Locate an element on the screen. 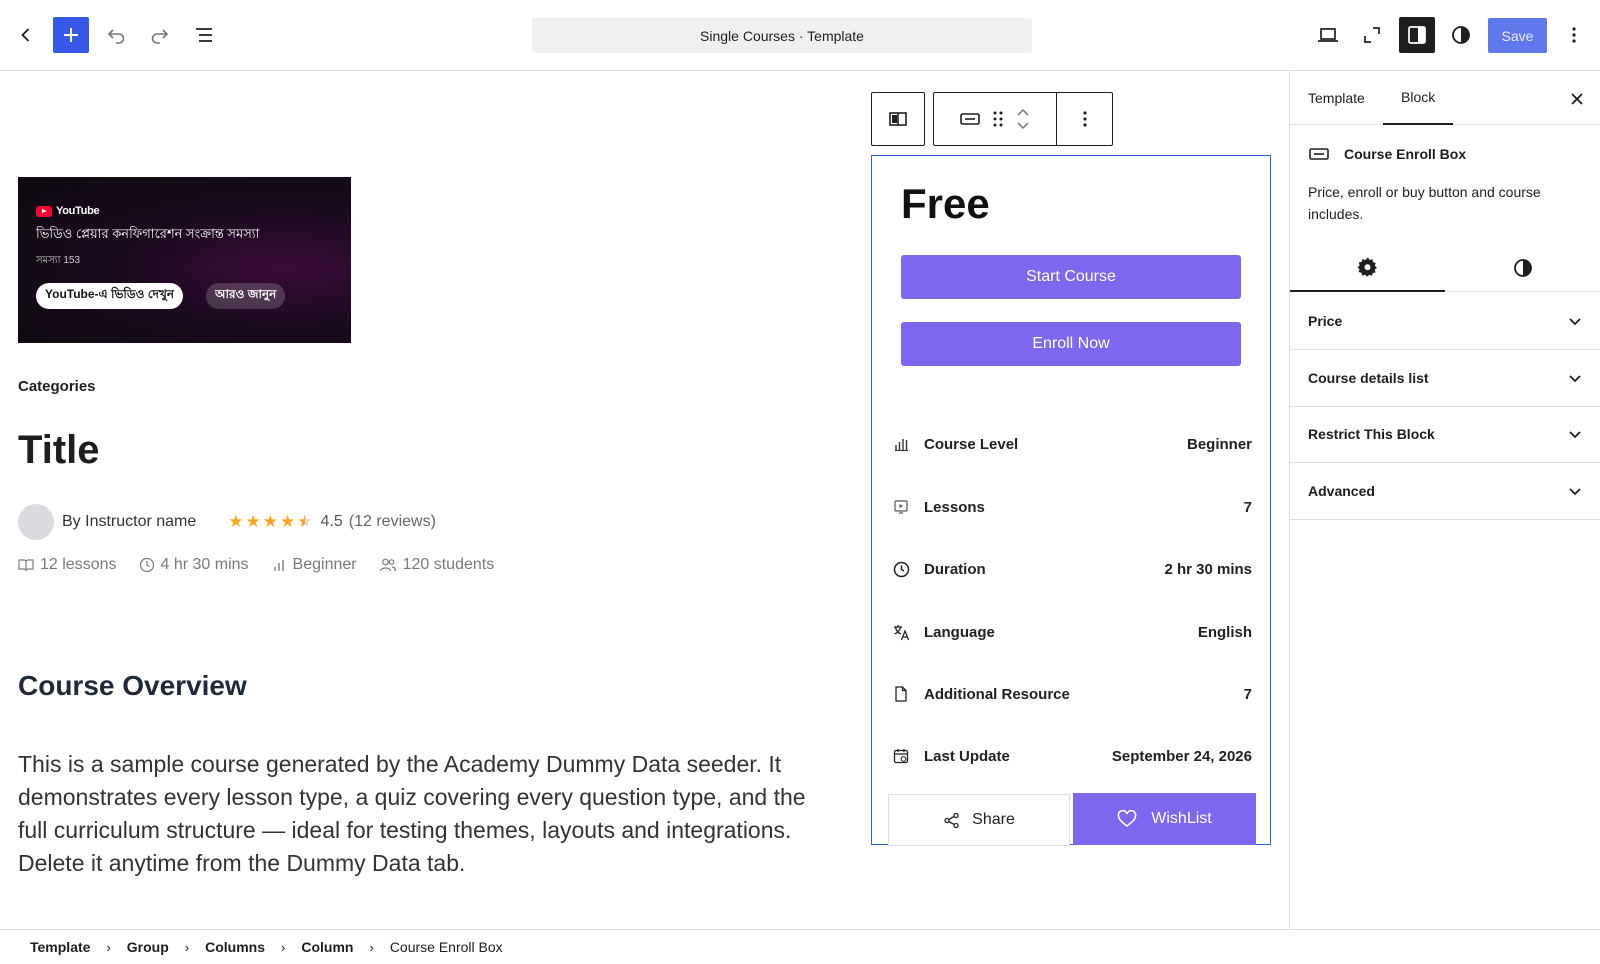  options-menu-button is located at coordinates (1574, 35).